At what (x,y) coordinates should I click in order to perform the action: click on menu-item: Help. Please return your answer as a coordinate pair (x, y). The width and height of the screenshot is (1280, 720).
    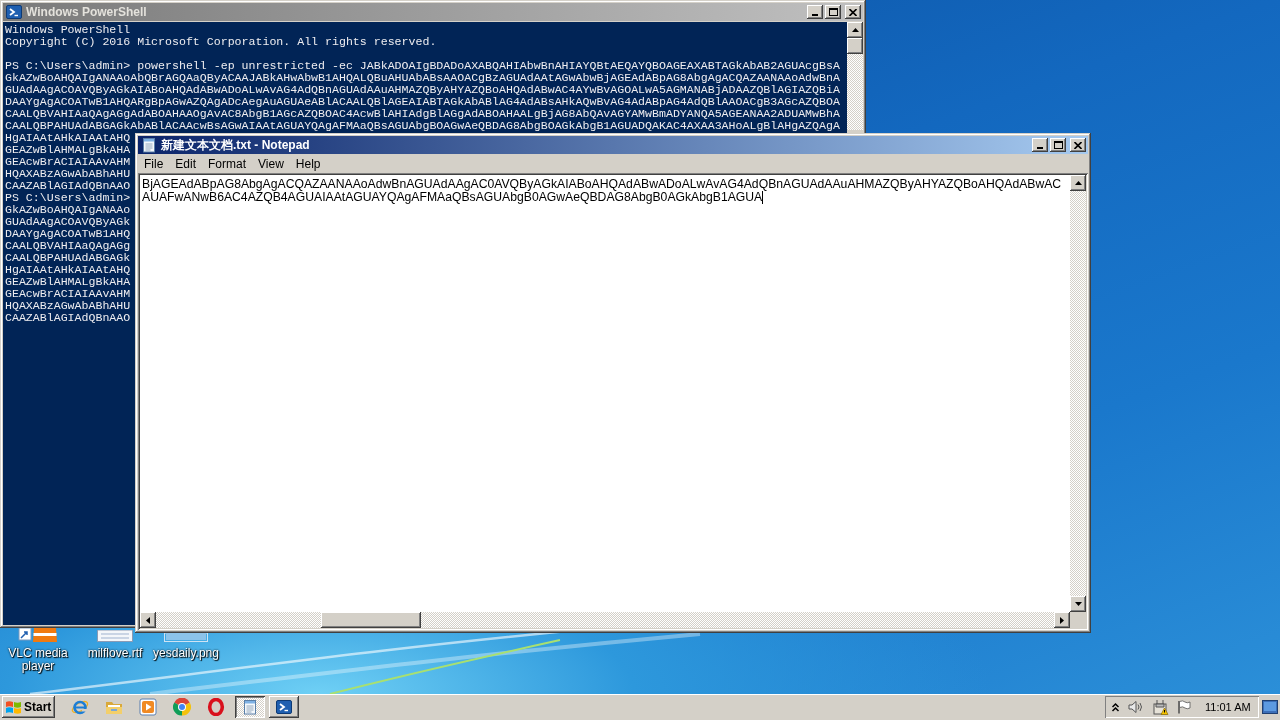
    Looking at the image, I should click on (308, 163).